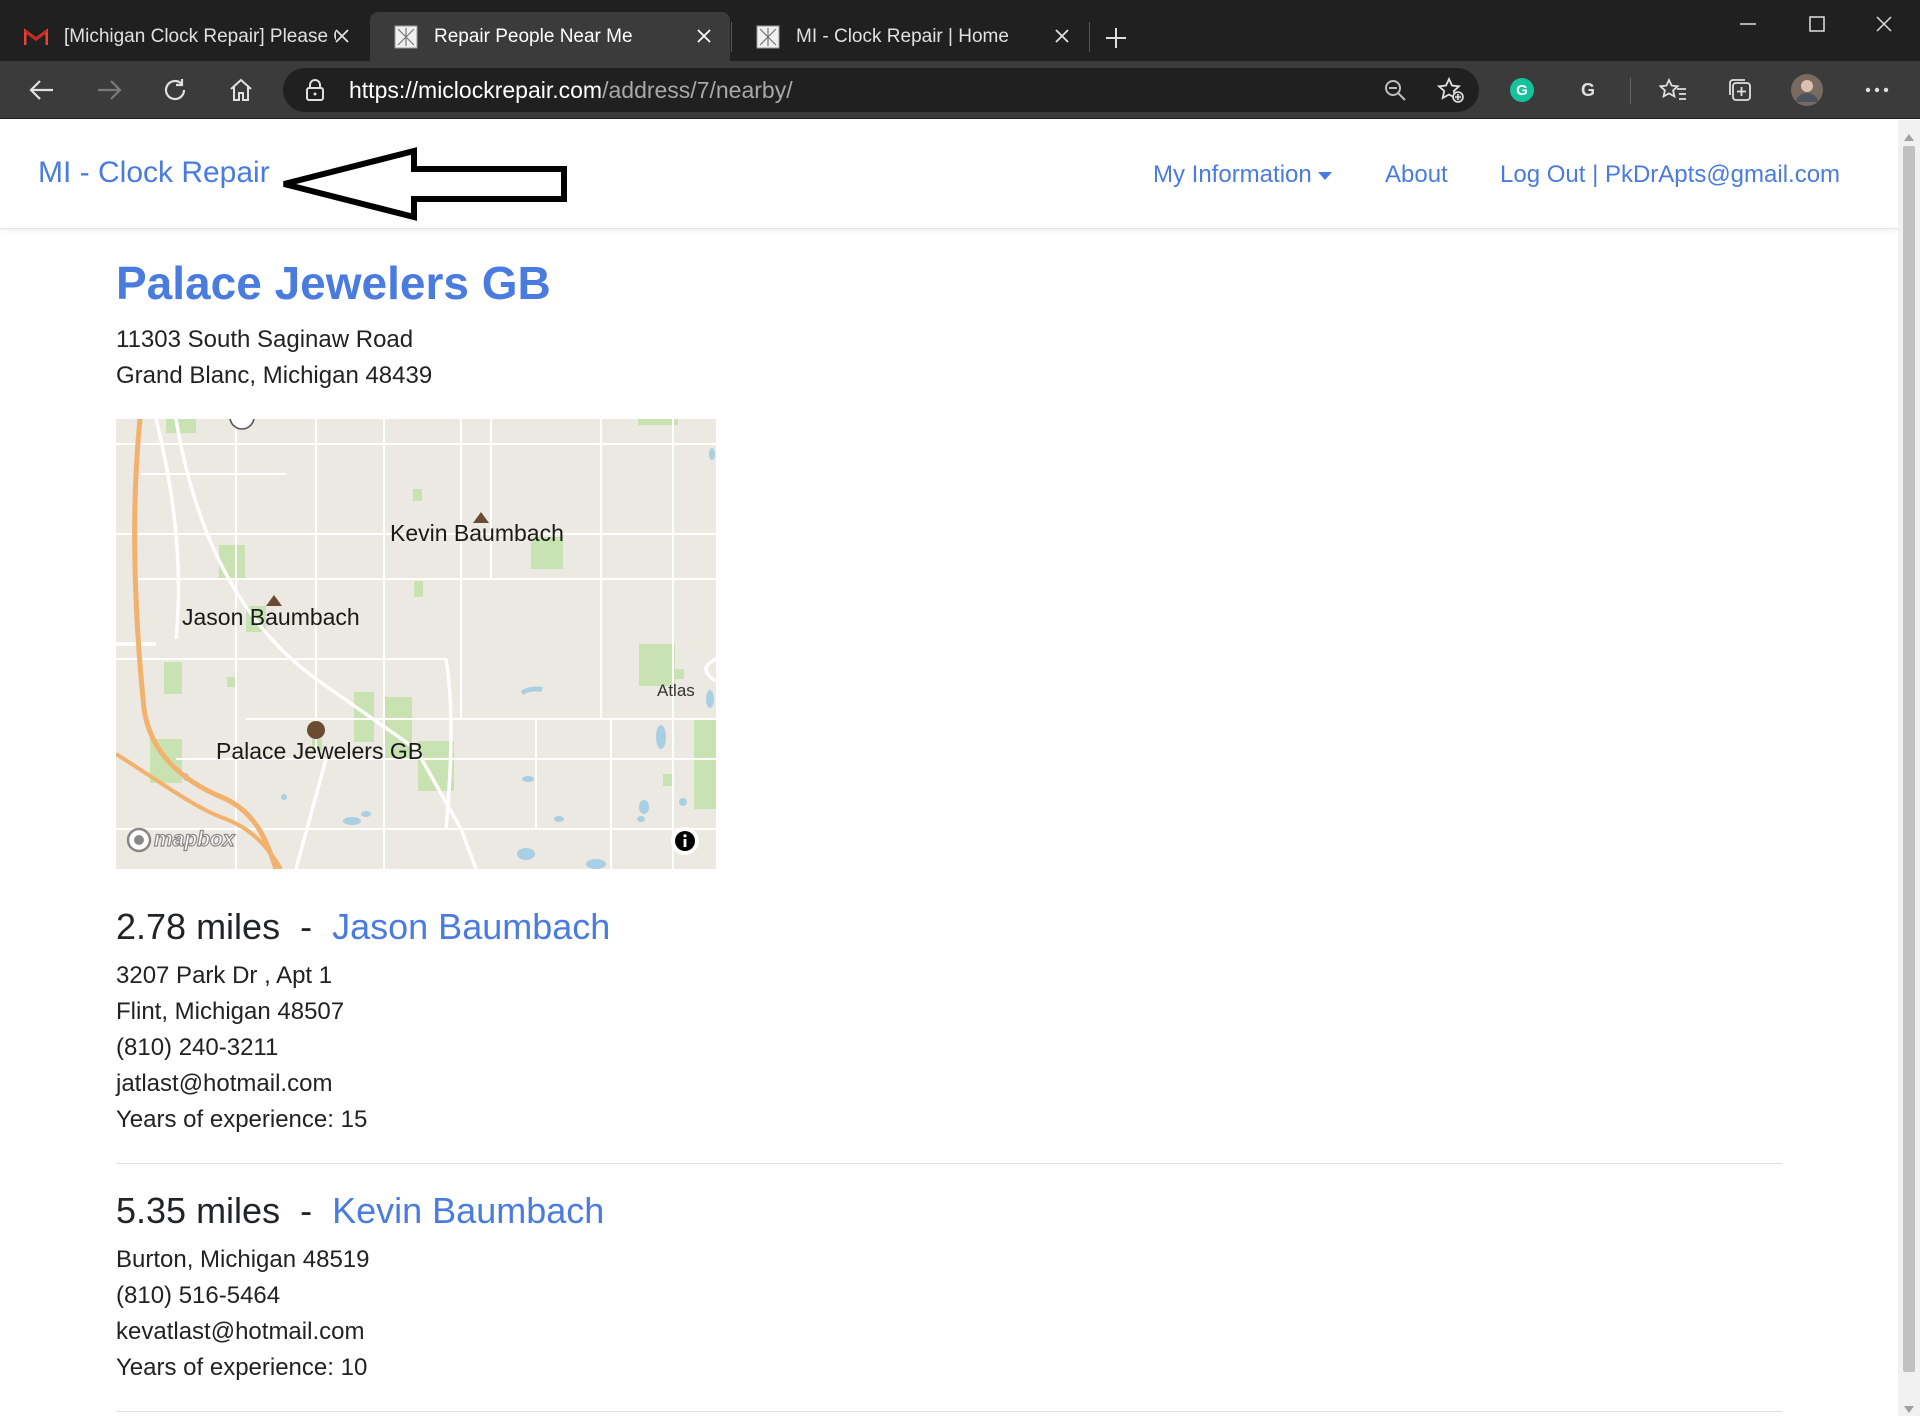 This screenshot has height=1416, width=1920. I want to click on toolbar-separator, so click(1630, 91).